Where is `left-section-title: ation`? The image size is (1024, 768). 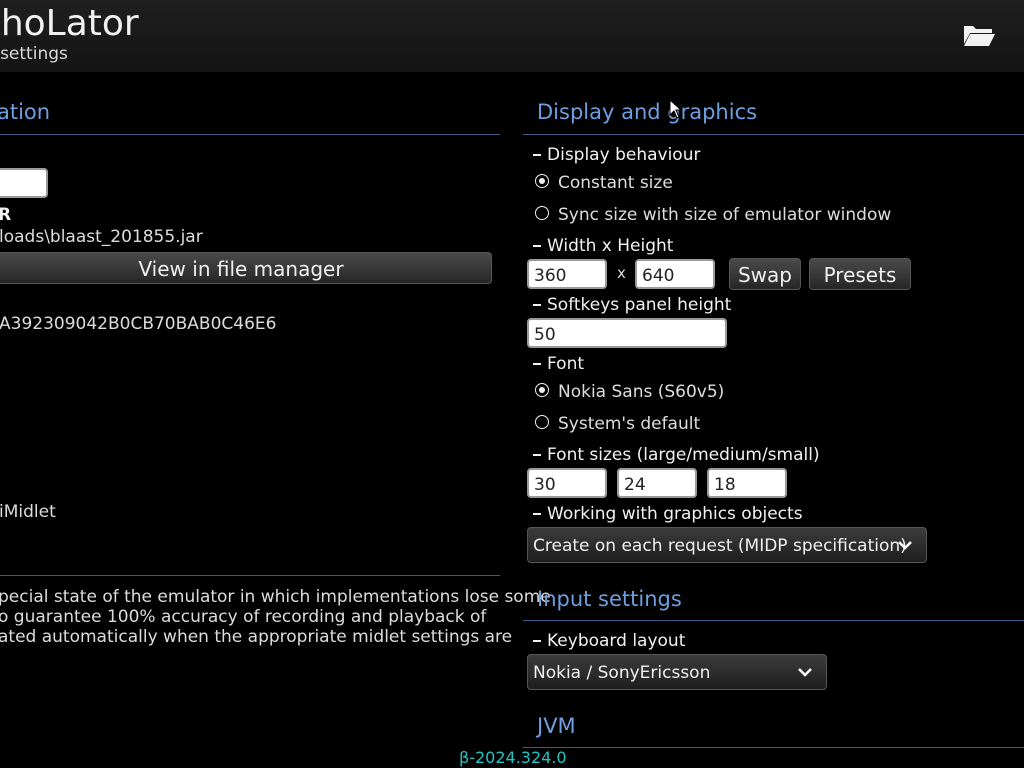
left-section-title: ation is located at coordinates (25, 112).